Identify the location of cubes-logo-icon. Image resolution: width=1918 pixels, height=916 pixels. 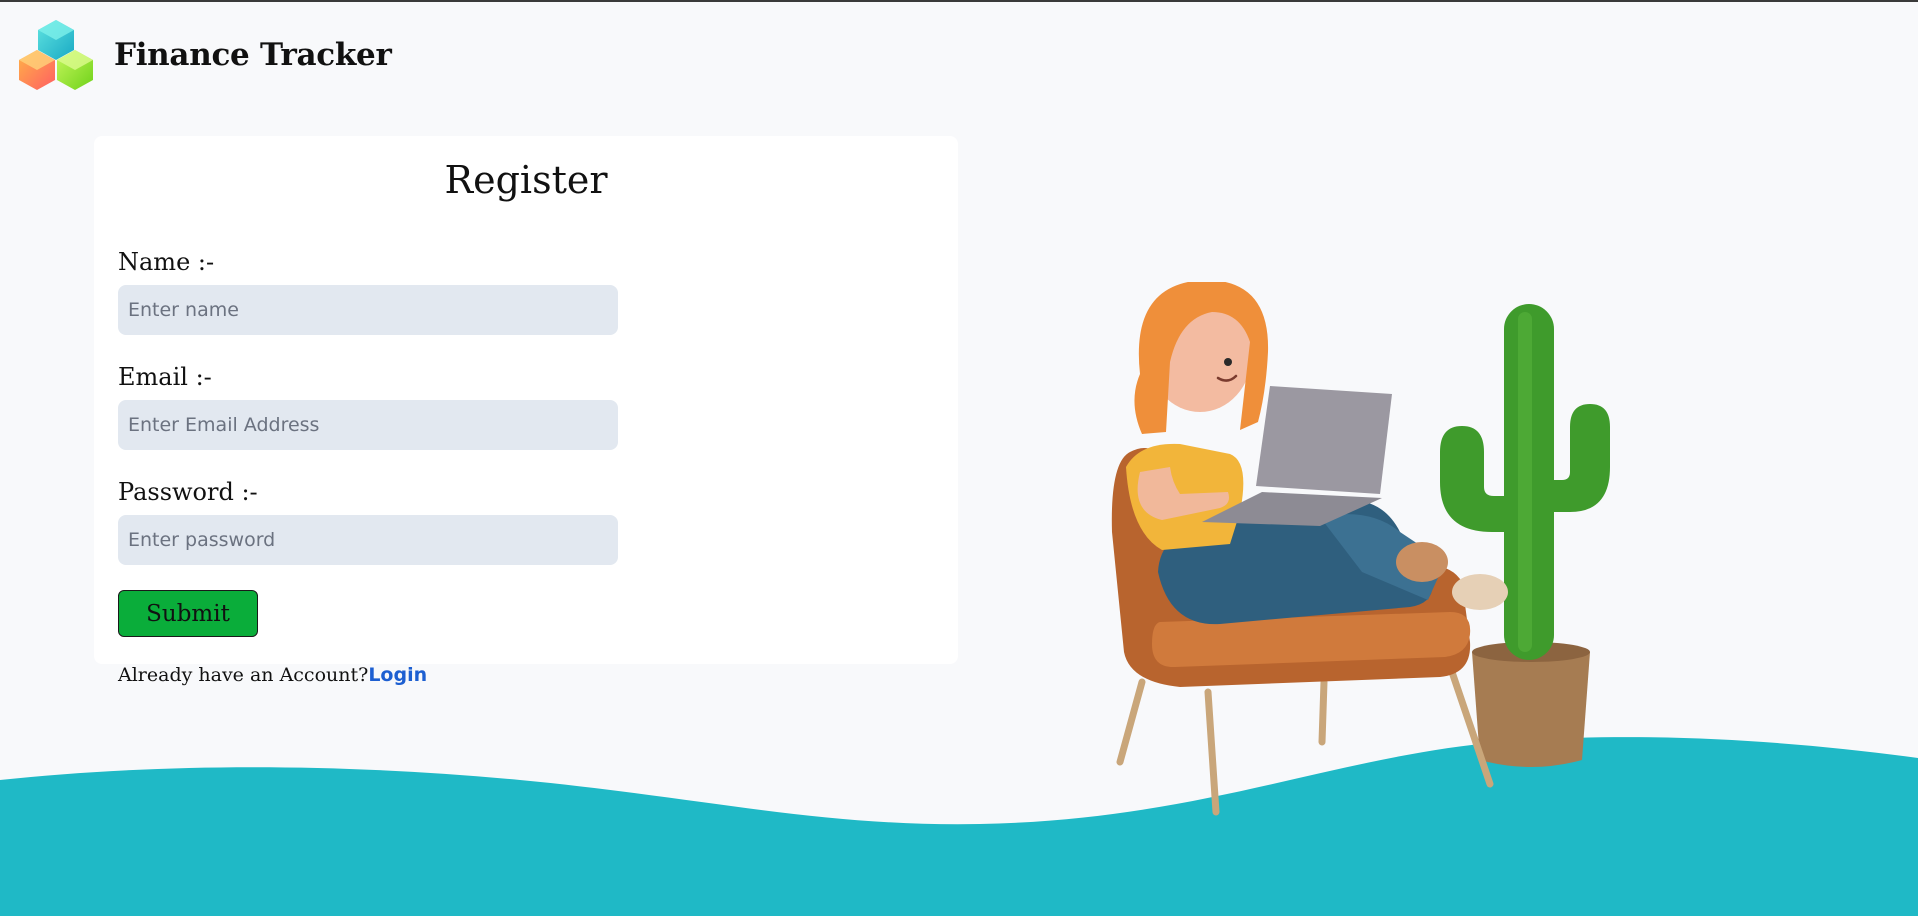
(56, 55).